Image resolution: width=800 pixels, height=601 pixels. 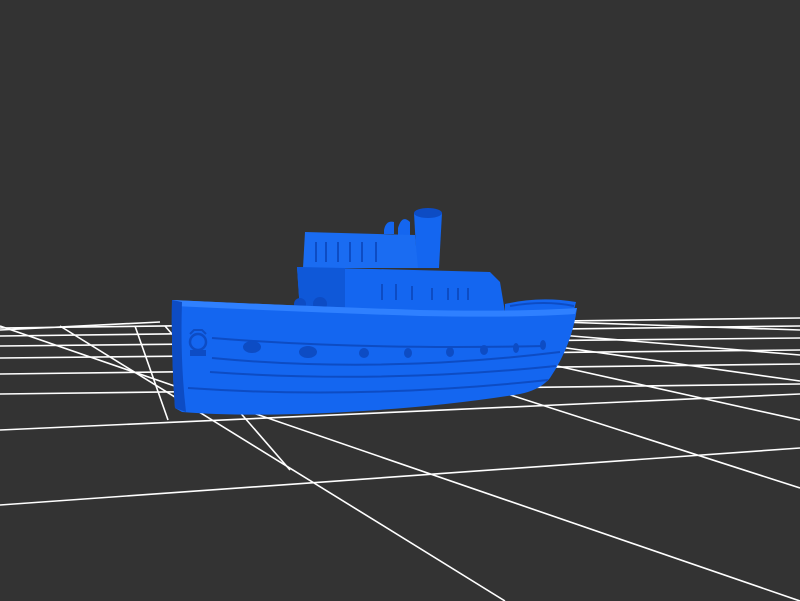 What do you see at coordinates (360, 250) in the screenshot?
I see `boat-upper-cabin` at bounding box center [360, 250].